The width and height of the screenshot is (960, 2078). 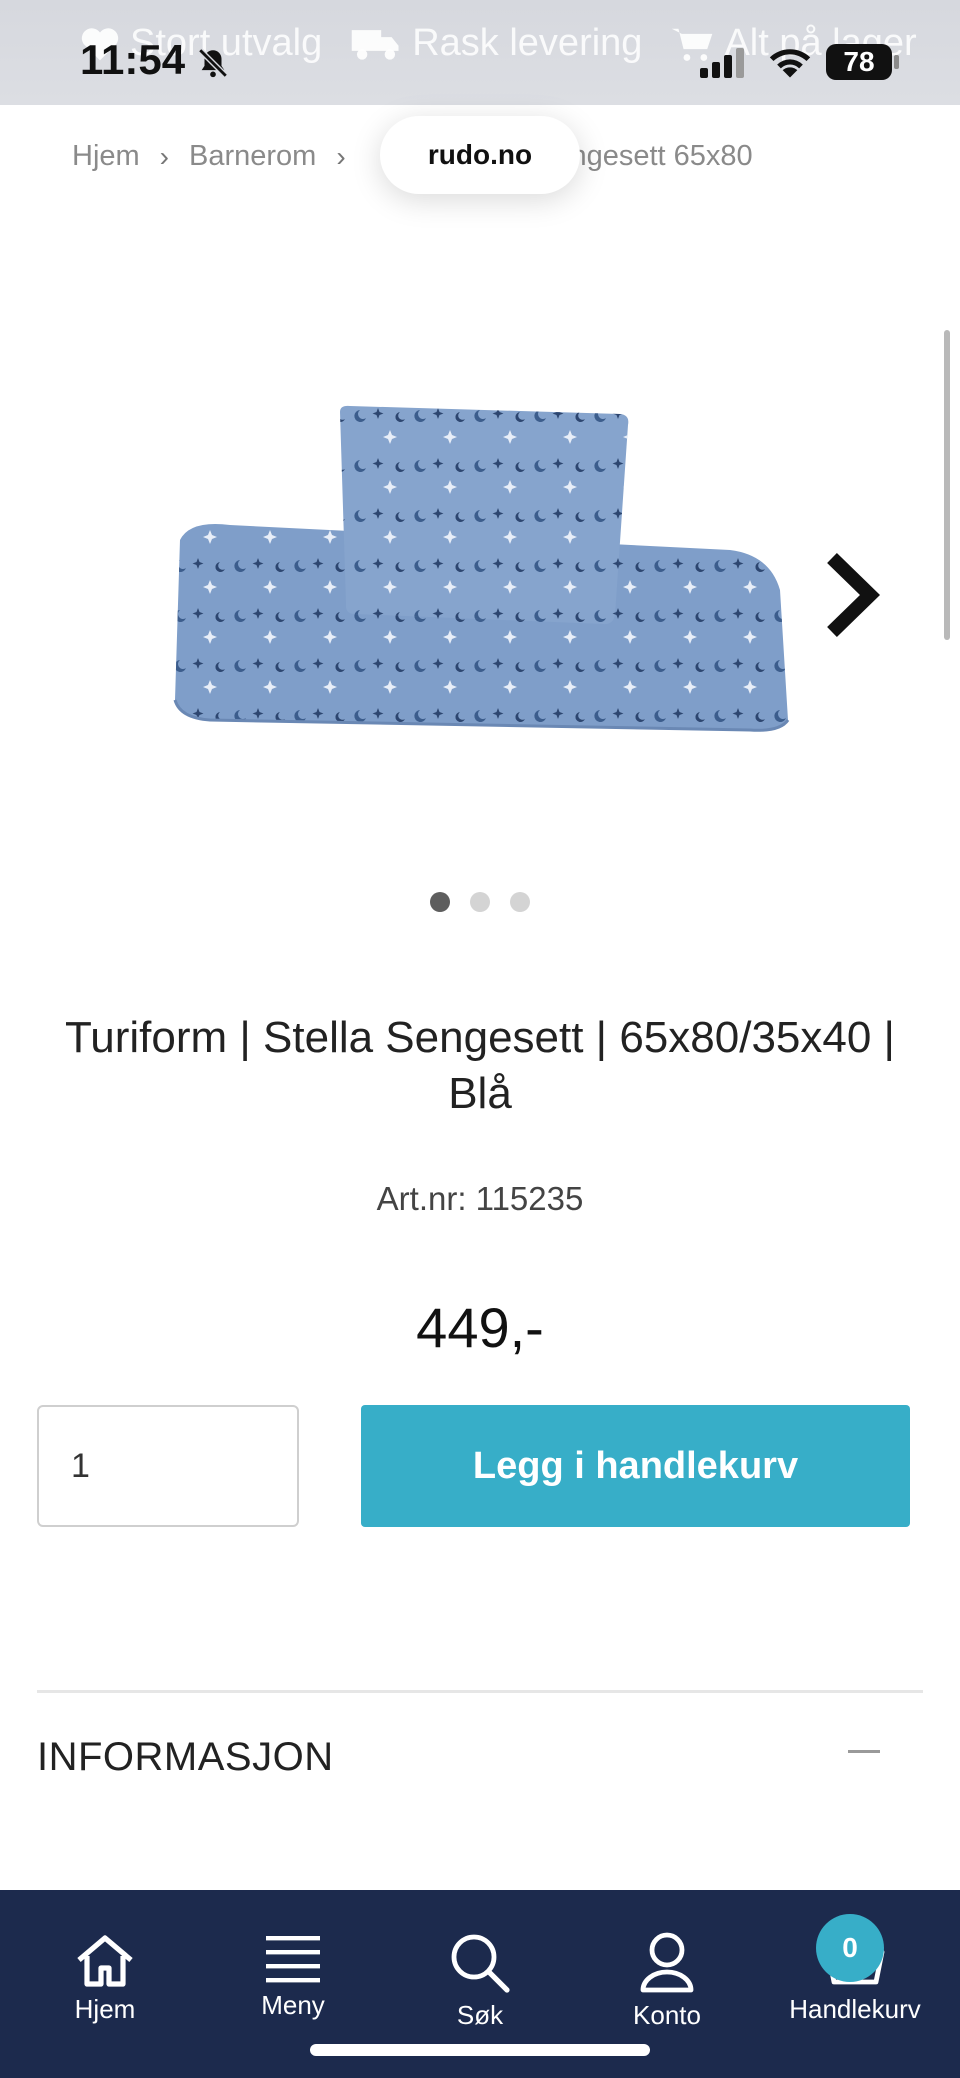 I want to click on home-icon, so click(x=105, y=1961).